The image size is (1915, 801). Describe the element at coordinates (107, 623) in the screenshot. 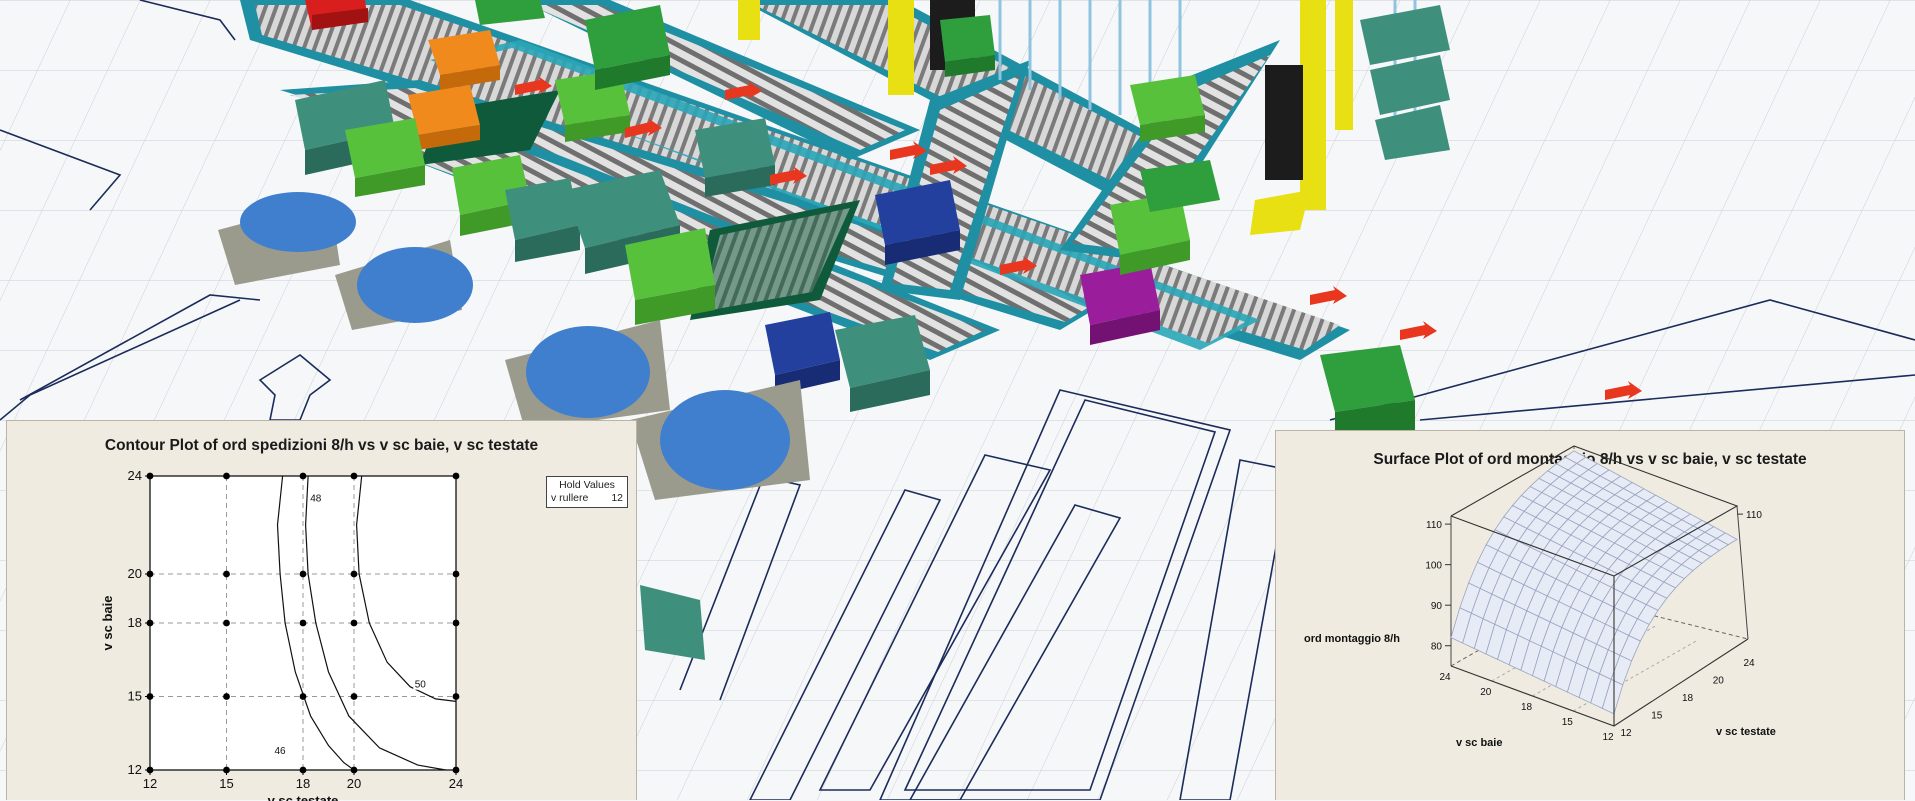

I see `y-axis-label: v sc baie` at that location.